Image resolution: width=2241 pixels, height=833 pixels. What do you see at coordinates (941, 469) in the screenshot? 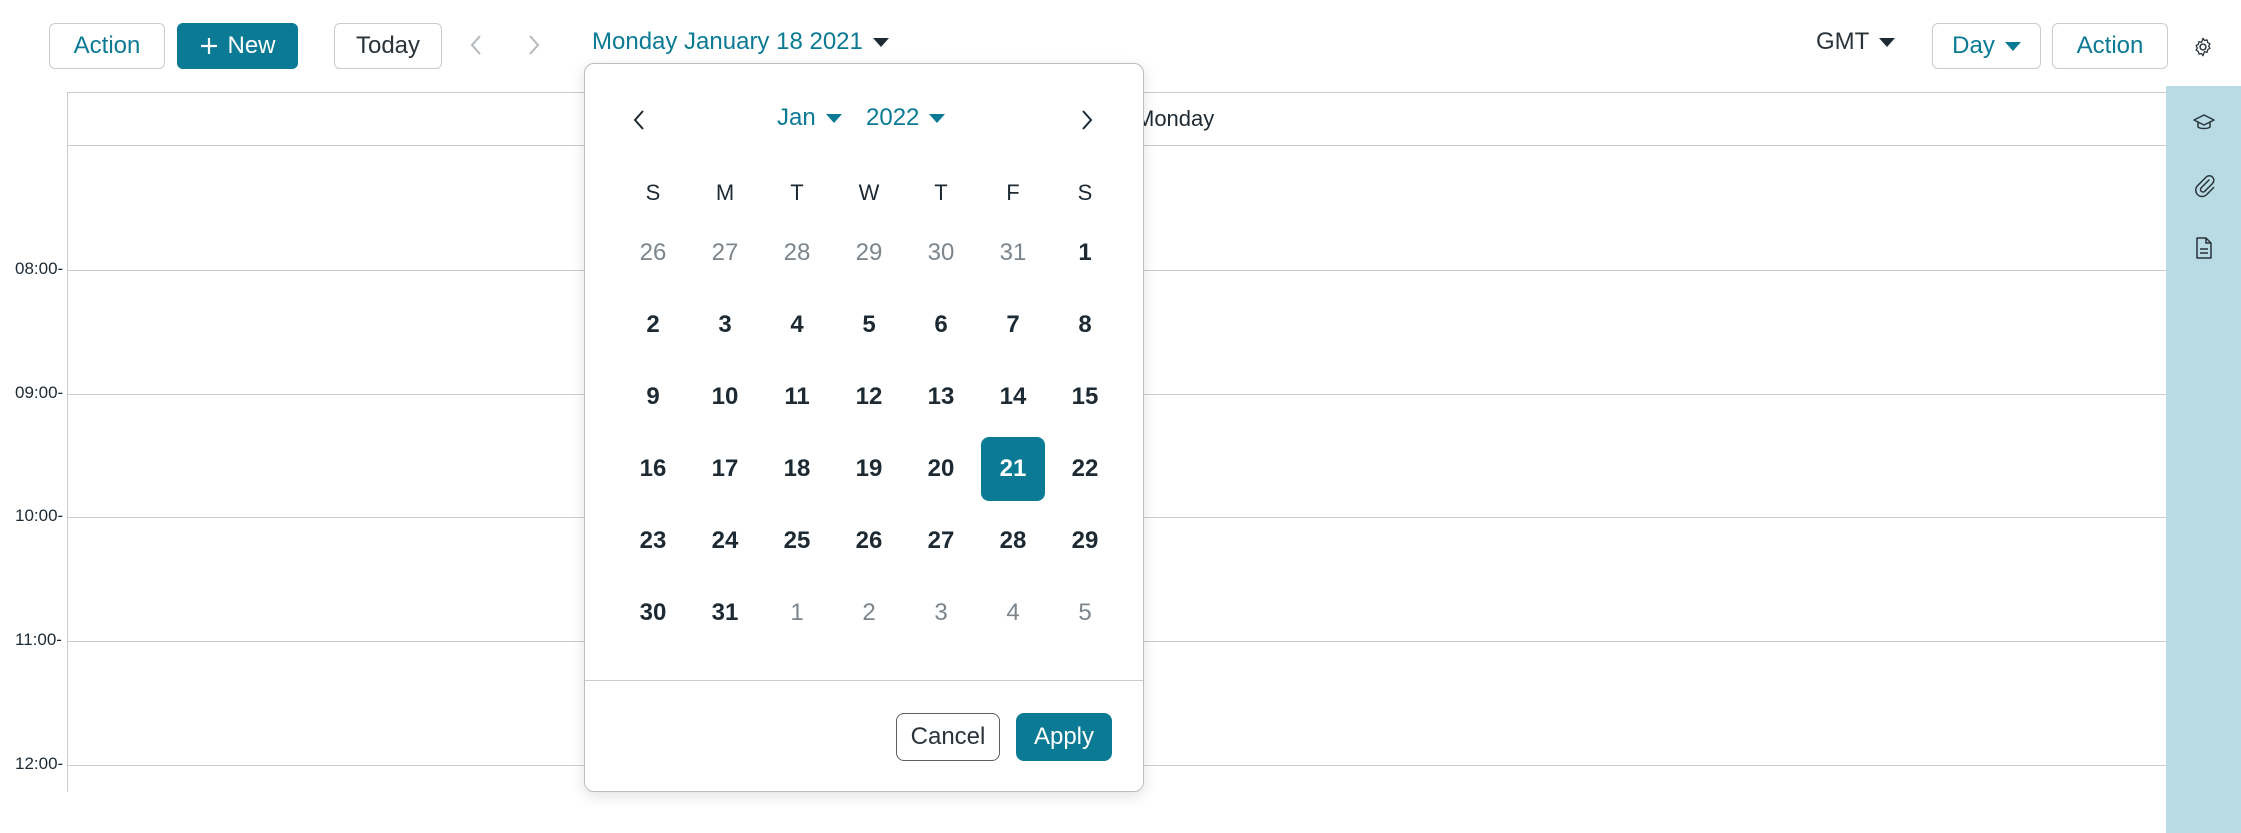
I see `day-cell: 20` at bounding box center [941, 469].